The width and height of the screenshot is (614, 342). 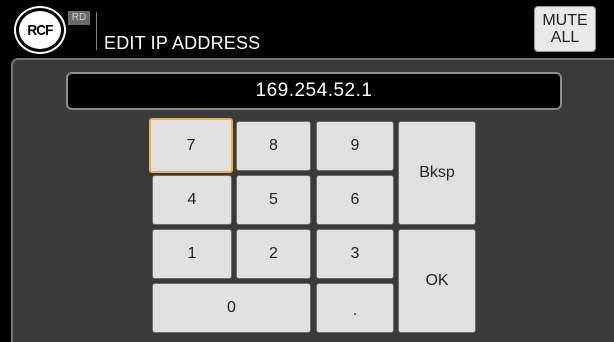 What do you see at coordinates (96, 31) in the screenshot?
I see `header-divider` at bounding box center [96, 31].